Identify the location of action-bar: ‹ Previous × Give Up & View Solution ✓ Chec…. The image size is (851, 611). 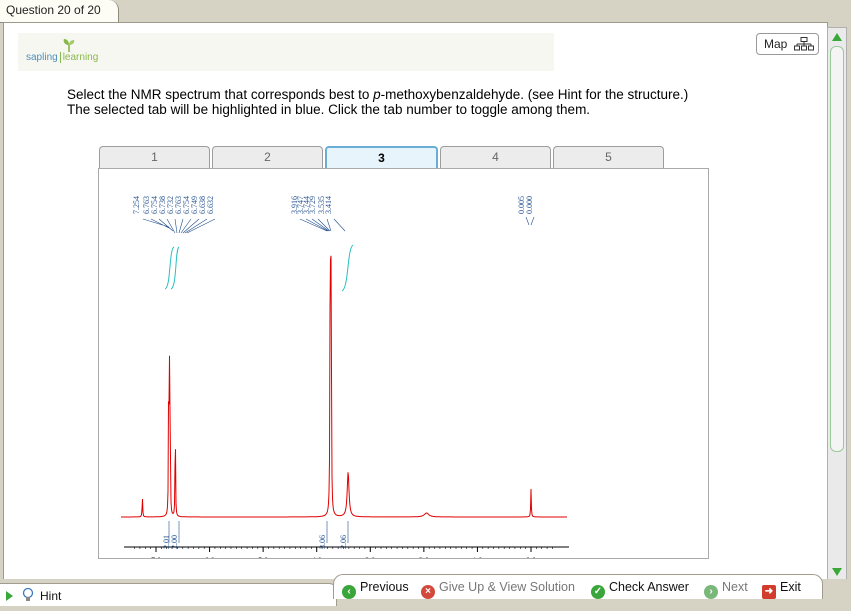
(578, 586).